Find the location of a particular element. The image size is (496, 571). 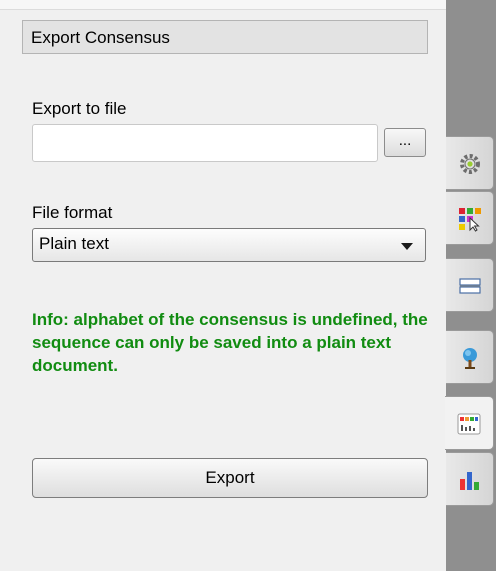

tab-consensus is located at coordinates (469, 423).